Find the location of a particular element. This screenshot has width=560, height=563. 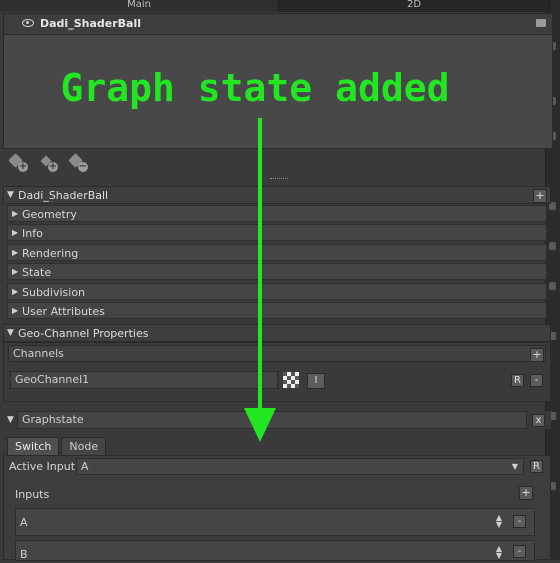

section-label: Subdivision is located at coordinates (54, 292).